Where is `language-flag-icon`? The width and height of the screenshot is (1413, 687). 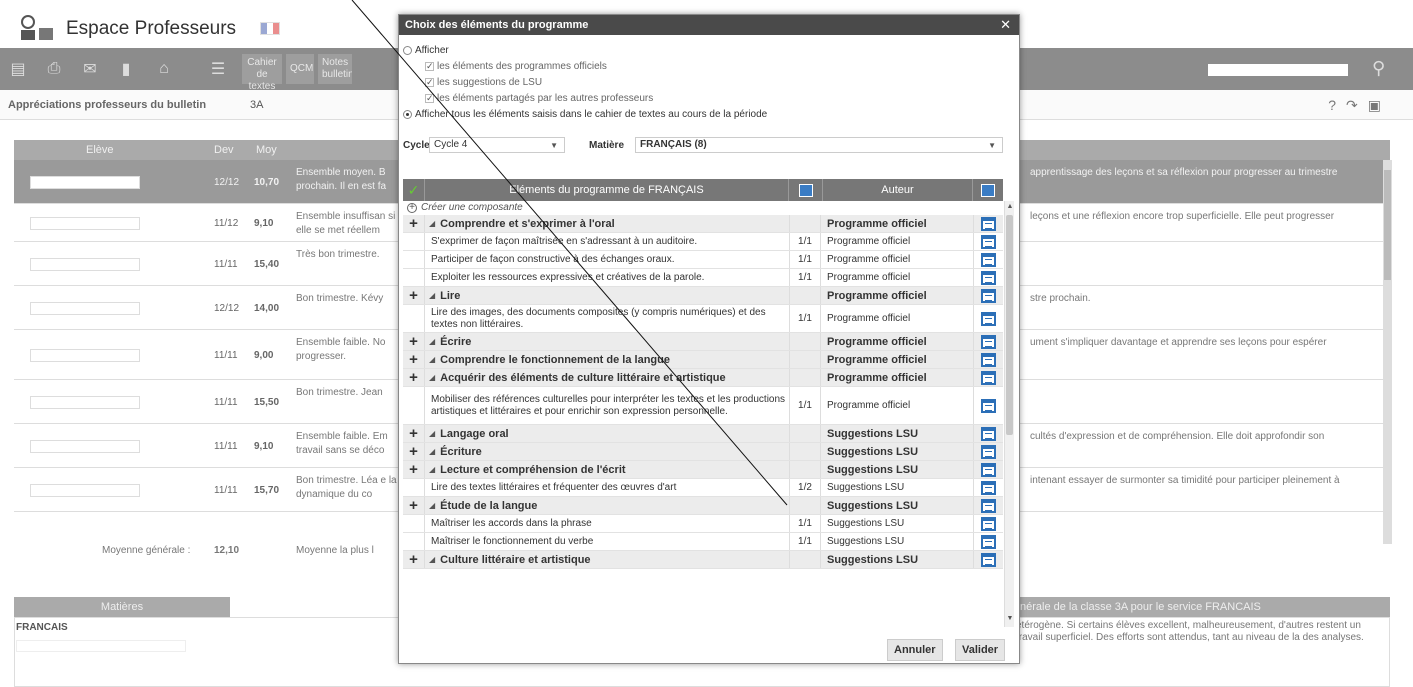 language-flag-icon is located at coordinates (270, 28).